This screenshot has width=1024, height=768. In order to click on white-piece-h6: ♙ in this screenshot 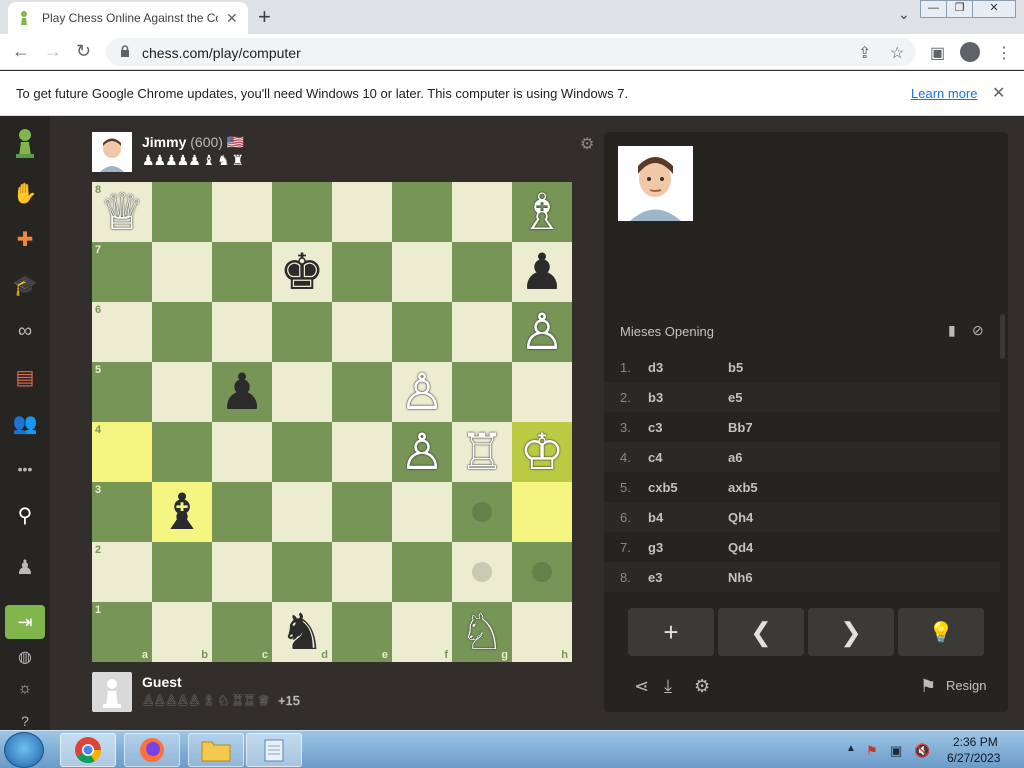, I will do `click(542, 332)`.